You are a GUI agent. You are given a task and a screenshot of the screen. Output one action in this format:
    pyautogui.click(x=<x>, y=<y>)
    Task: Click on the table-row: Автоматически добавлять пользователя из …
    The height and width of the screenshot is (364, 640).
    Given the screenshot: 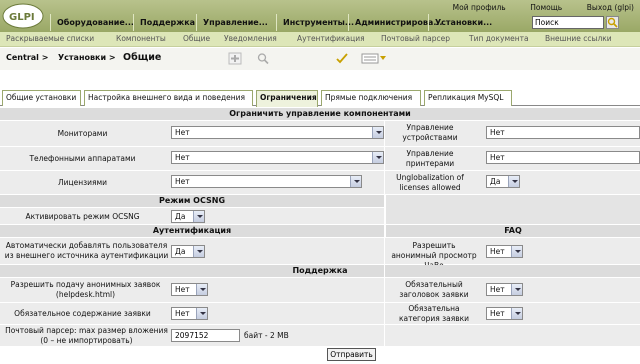 What is the action you would take?
    pyautogui.click(x=320, y=254)
    